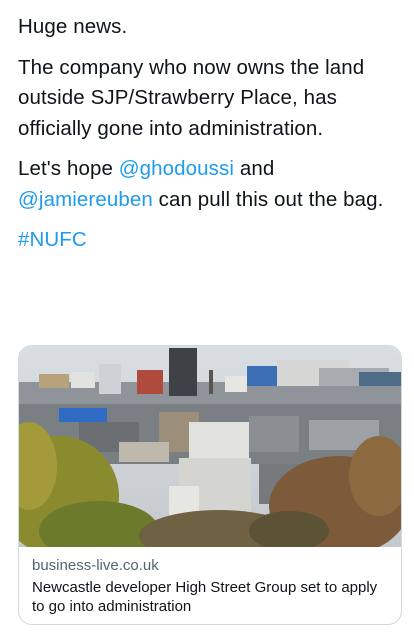  What do you see at coordinates (68, 168) in the screenshot?
I see `tweet-text-segment: Let's hope` at bounding box center [68, 168].